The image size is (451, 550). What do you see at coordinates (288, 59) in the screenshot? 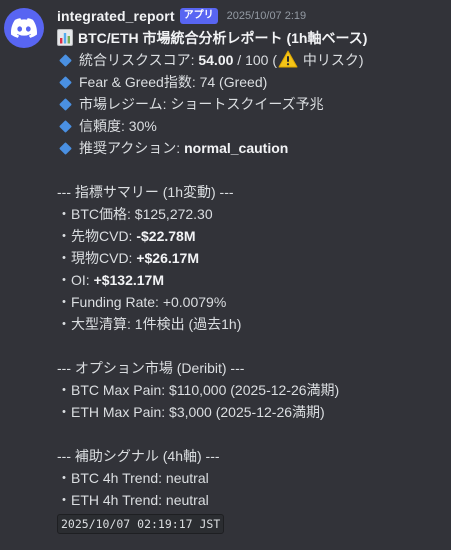
I see `warning-icon` at bounding box center [288, 59].